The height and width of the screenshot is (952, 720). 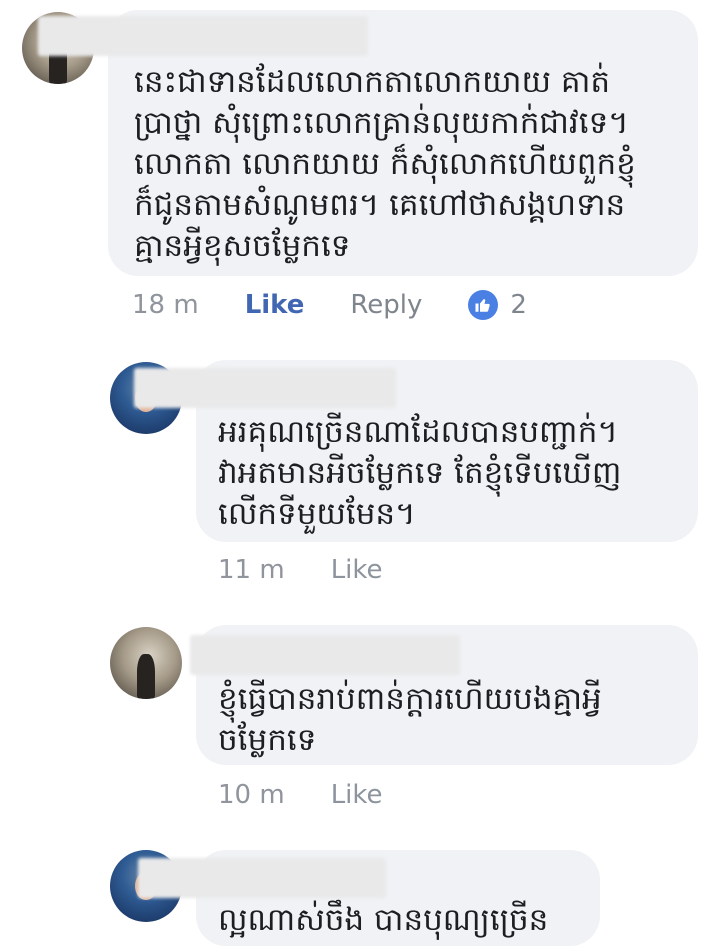 What do you see at coordinates (146, 663) in the screenshot?
I see `avatar` at bounding box center [146, 663].